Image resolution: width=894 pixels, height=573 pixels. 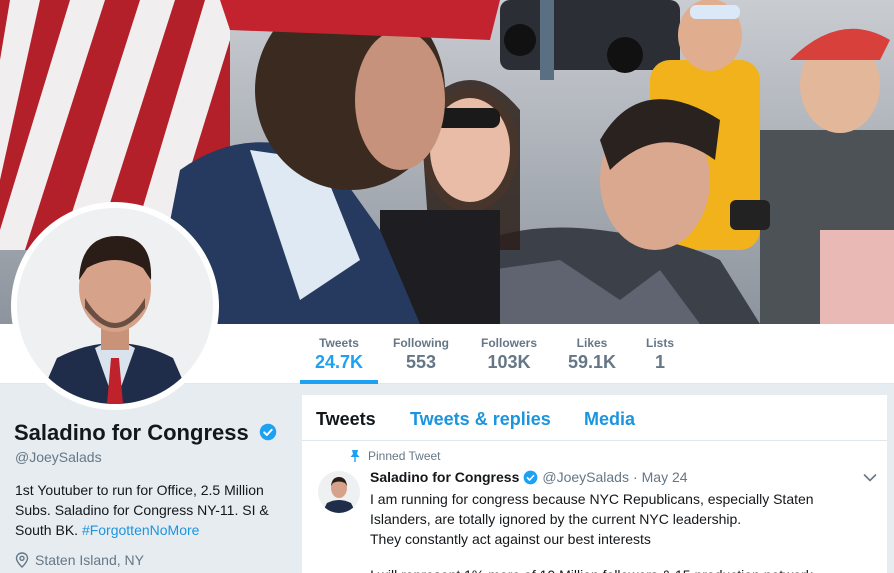 I want to click on profile-avatar, so click(x=115, y=306).